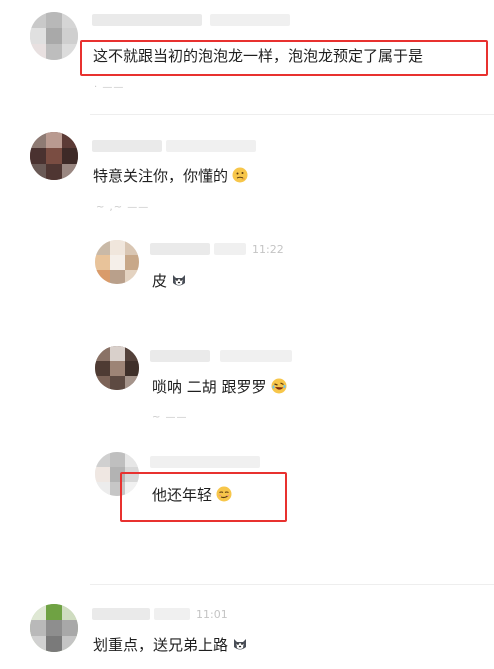  What do you see at coordinates (240, 175) in the screenshot?
I see `thinking-emoji-icon` at bounding box center [240, 175].